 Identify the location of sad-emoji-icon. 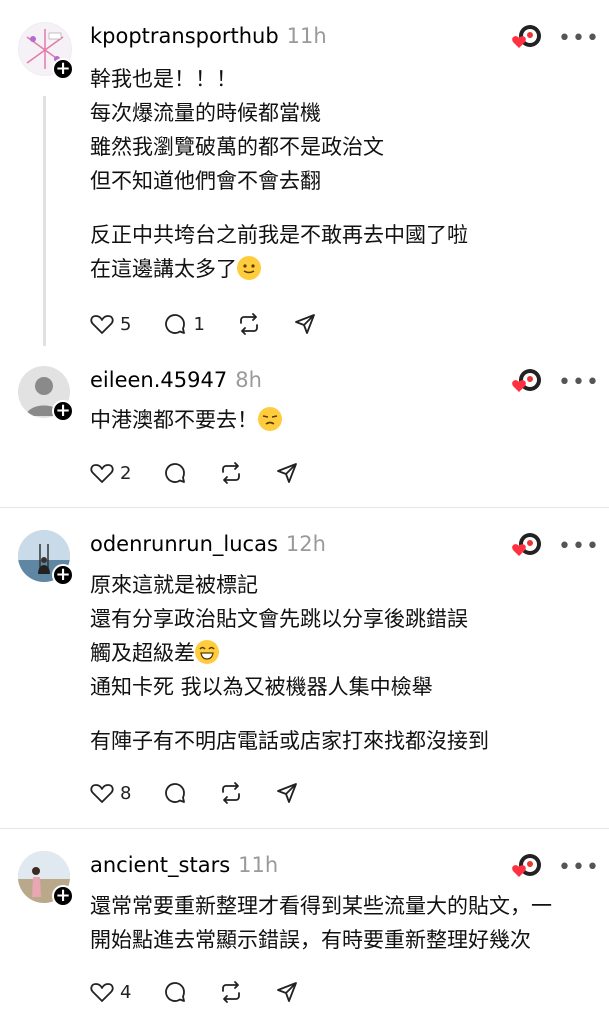
(270, 419).